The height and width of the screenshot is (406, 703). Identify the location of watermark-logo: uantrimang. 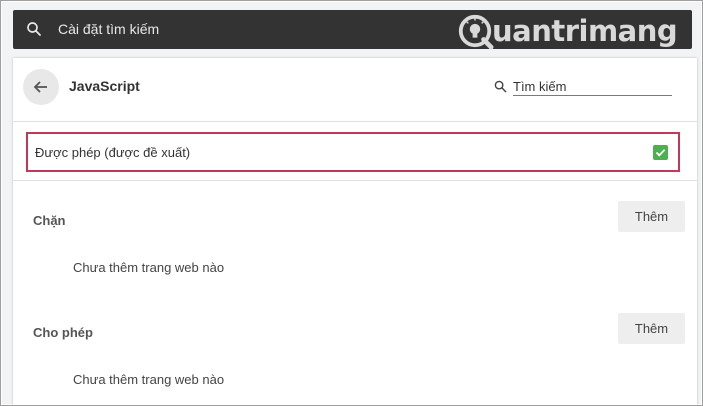
(567, 31).